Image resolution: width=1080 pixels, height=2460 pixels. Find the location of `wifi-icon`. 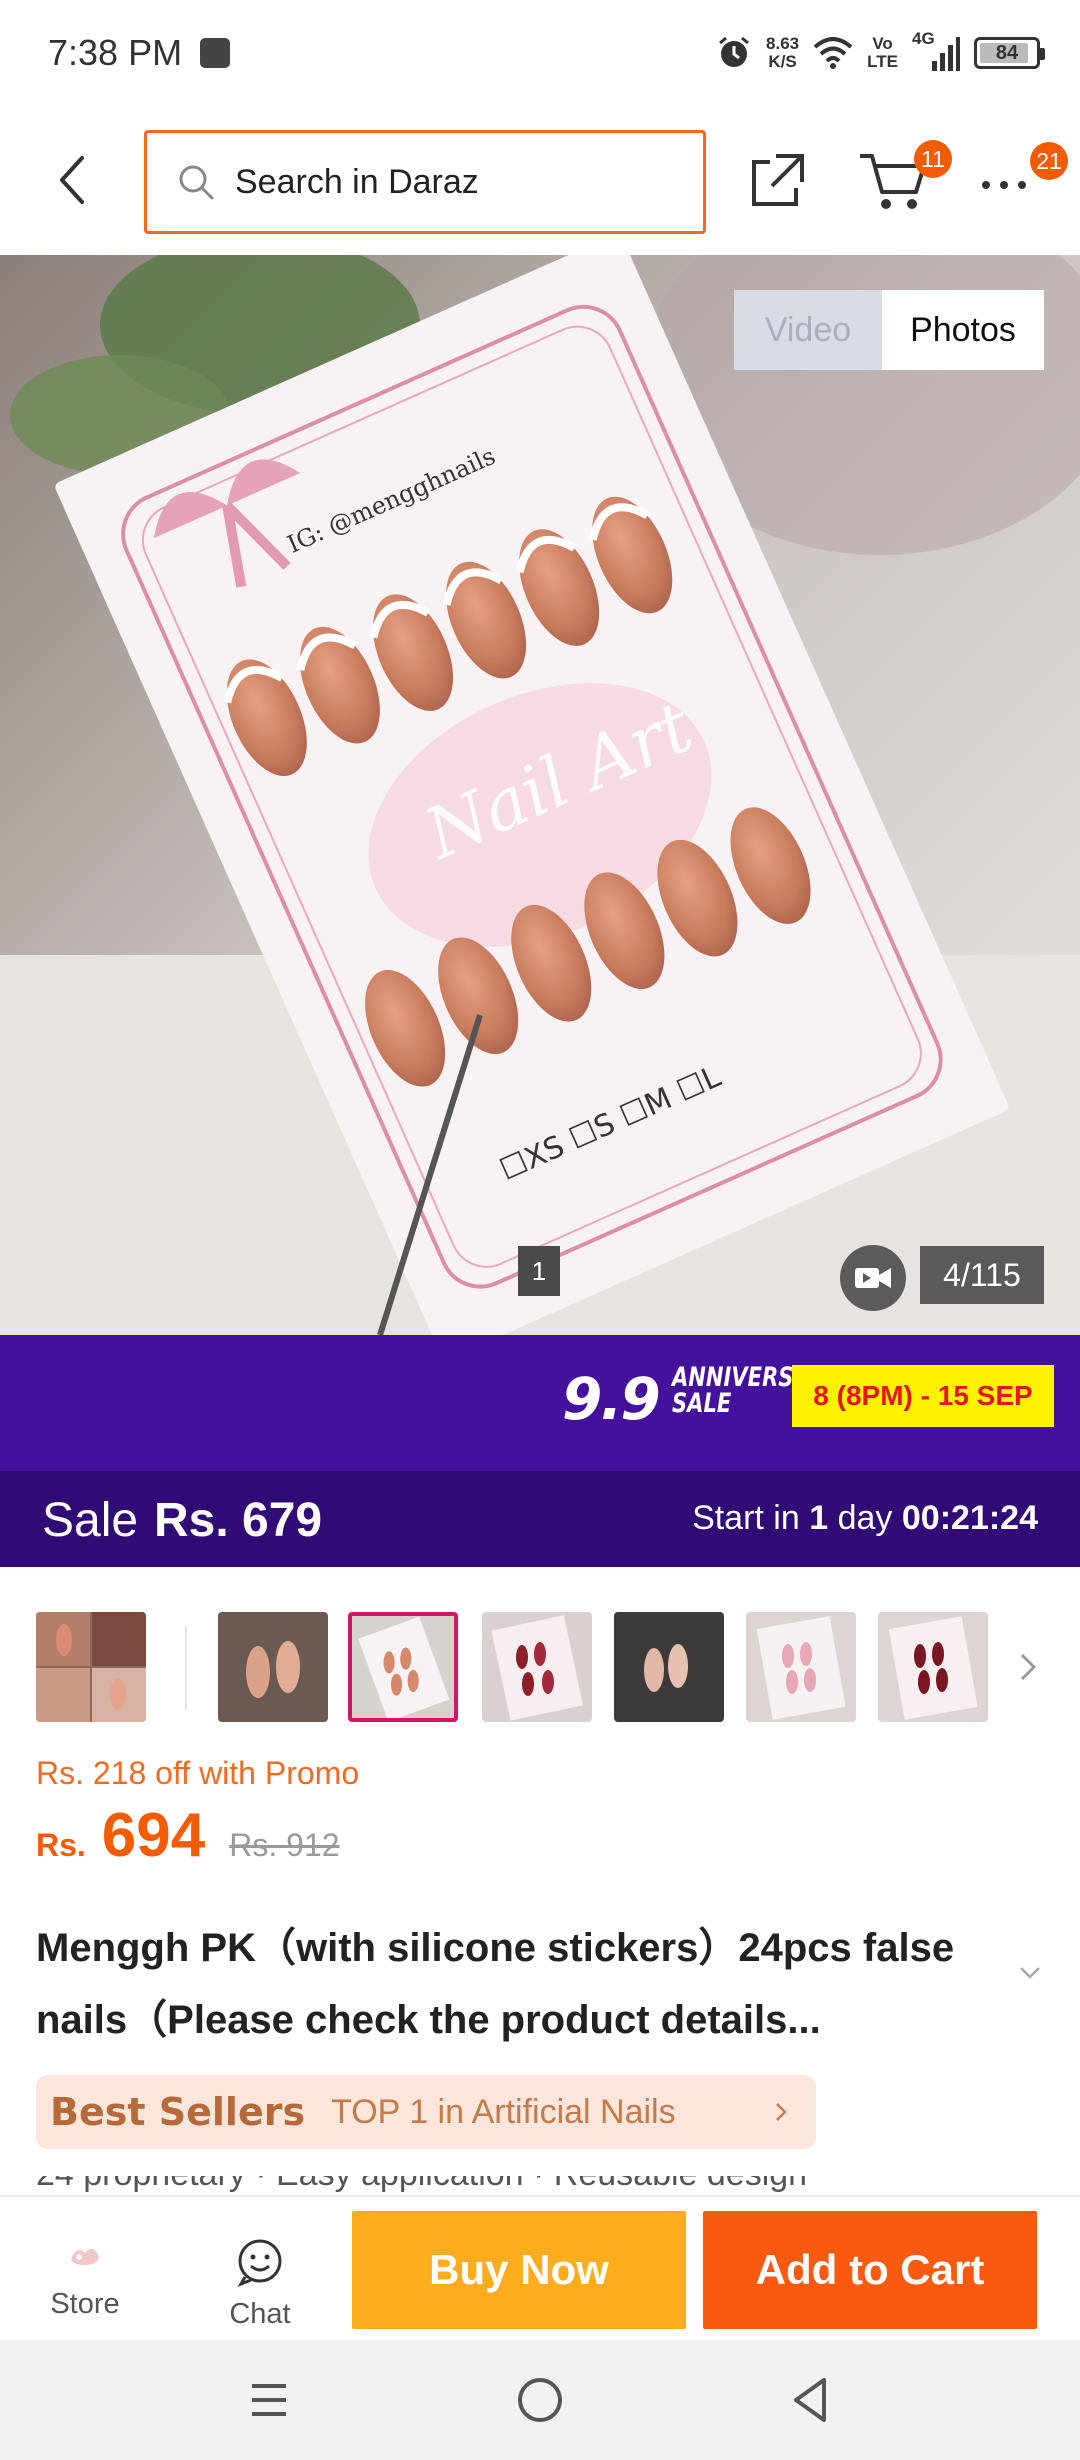

wifi-icon is located at coordinates (833, 53).